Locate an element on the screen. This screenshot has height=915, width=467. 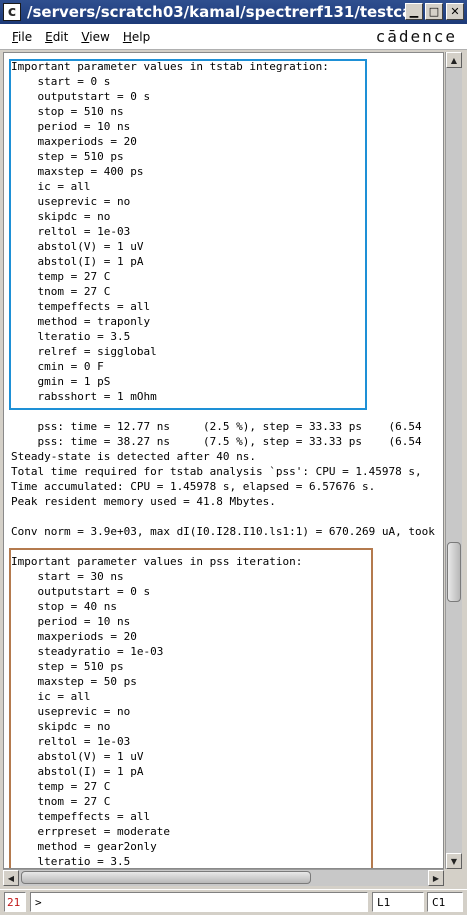
maximize-icon: □ is located at coordinates (434, 11).